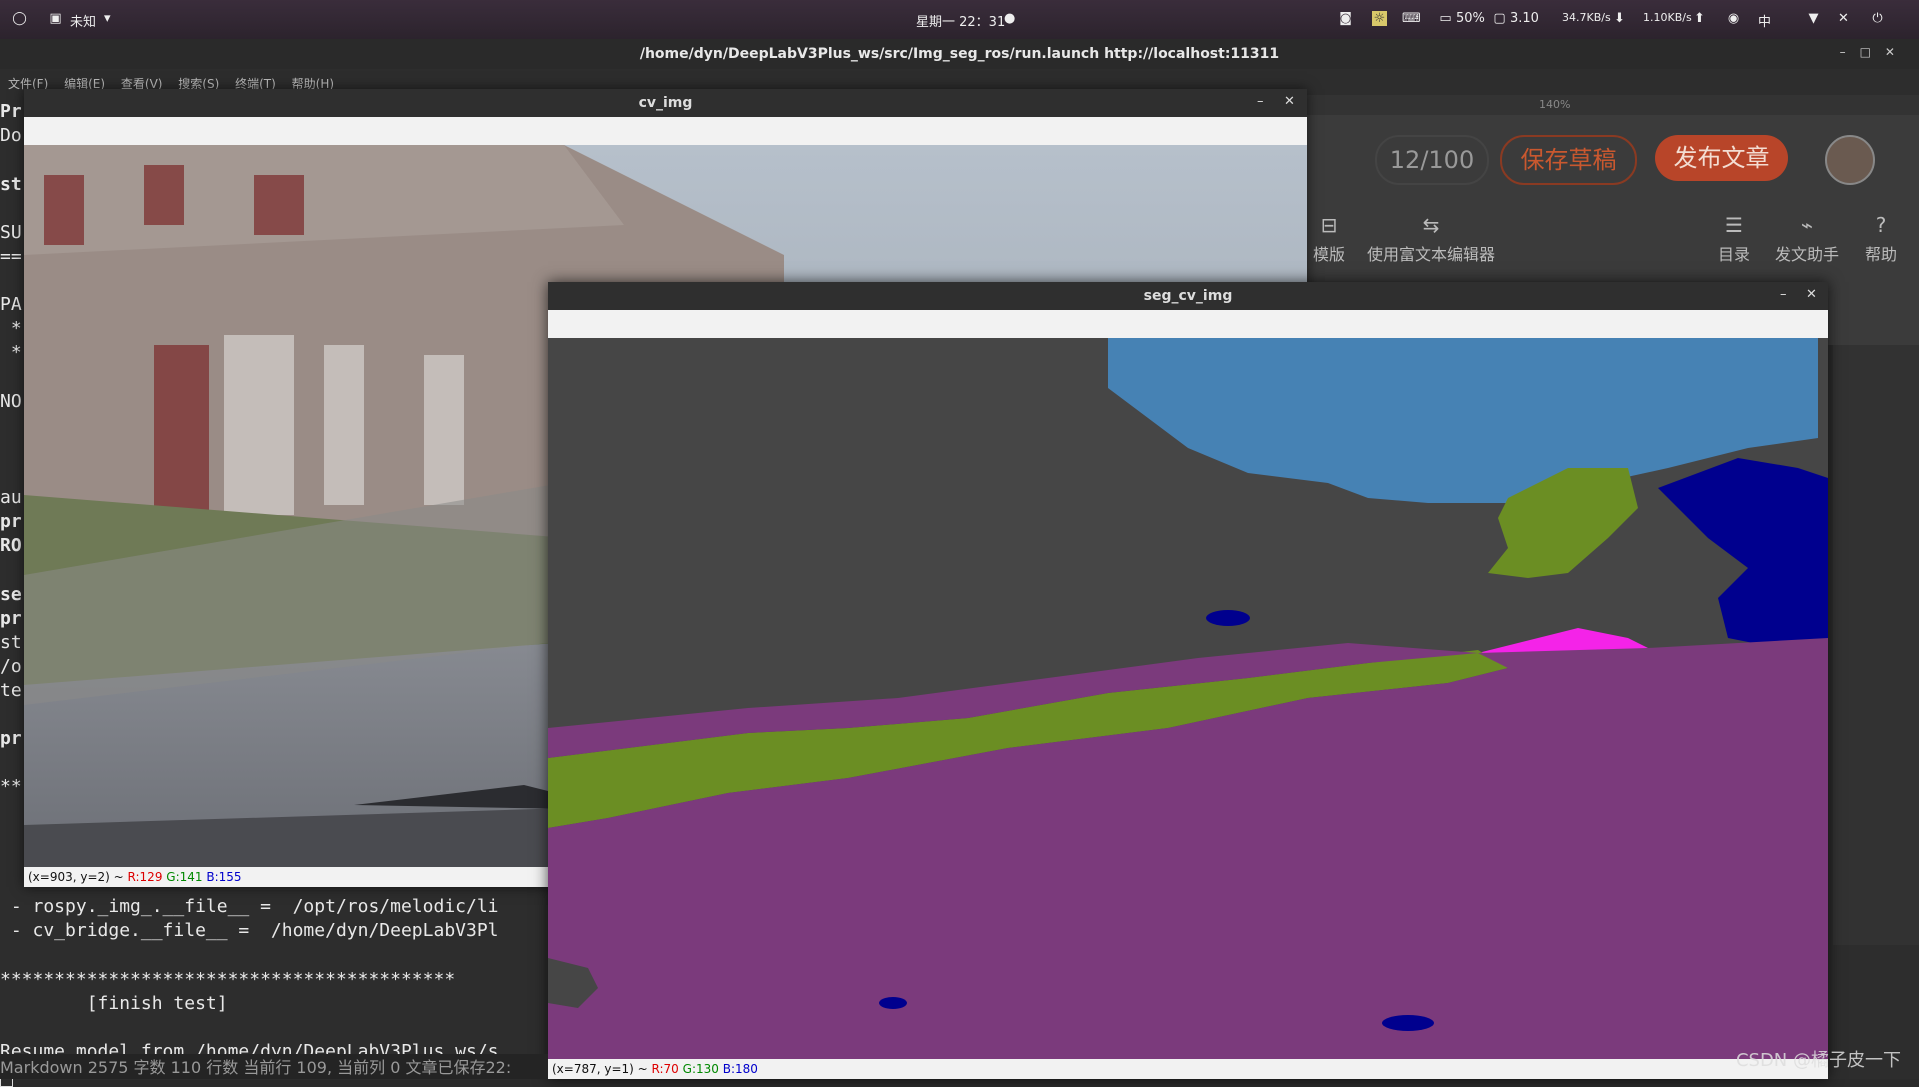 The image size is (1919, 1087). I want to click on down-arrow-icon: ⬇, so click(1619, 18).